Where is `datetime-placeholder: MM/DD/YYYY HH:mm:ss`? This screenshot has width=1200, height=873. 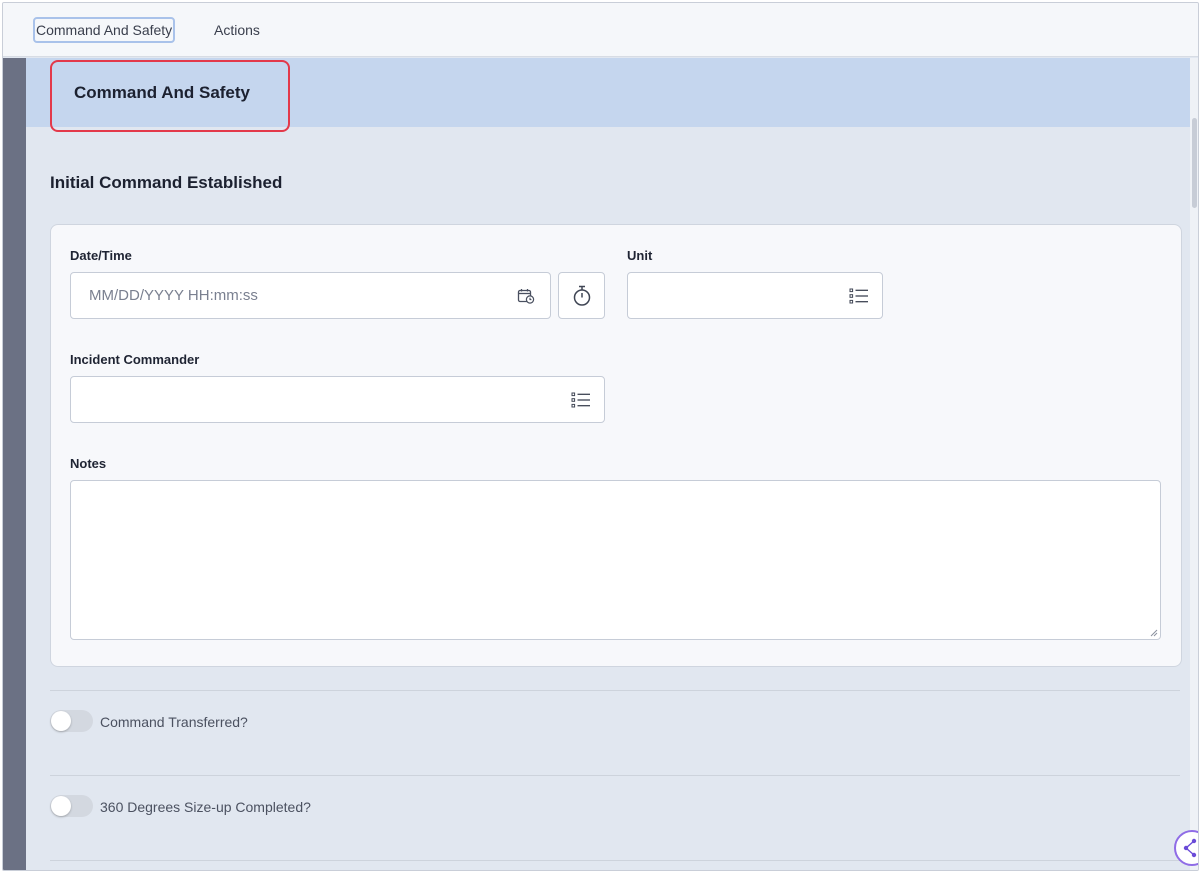 datetime-placeholder: MM/DD/YYYY HH:mm:ss is located at coordinates (173, 295).